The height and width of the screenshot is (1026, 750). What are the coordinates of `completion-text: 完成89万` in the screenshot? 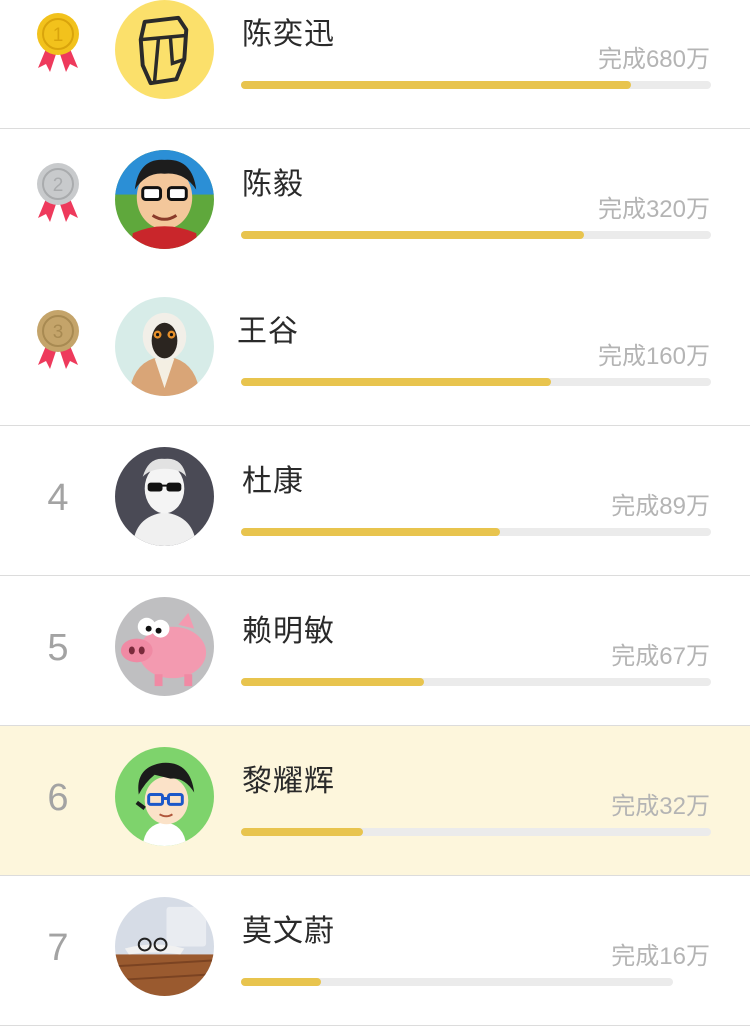 It's located at (660, 506).